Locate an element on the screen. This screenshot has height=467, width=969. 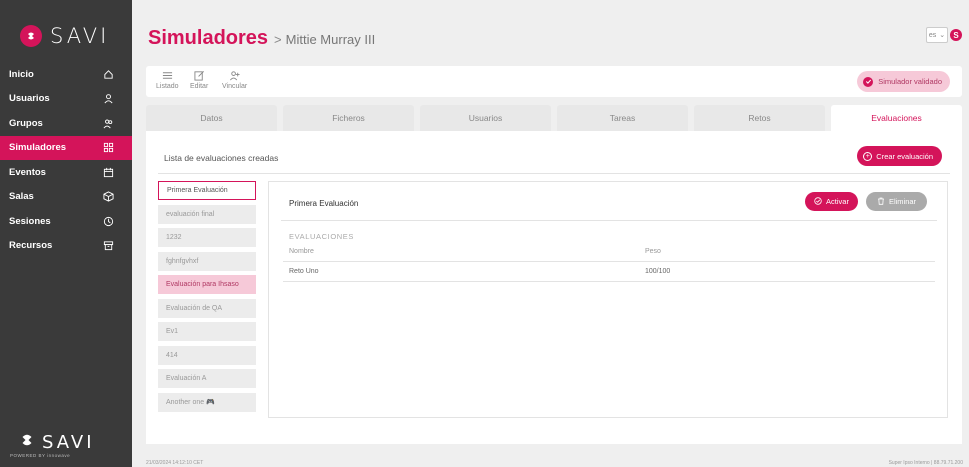
evaluation-detail-title: Primera Evaluación is located at coordinates (324, 203).